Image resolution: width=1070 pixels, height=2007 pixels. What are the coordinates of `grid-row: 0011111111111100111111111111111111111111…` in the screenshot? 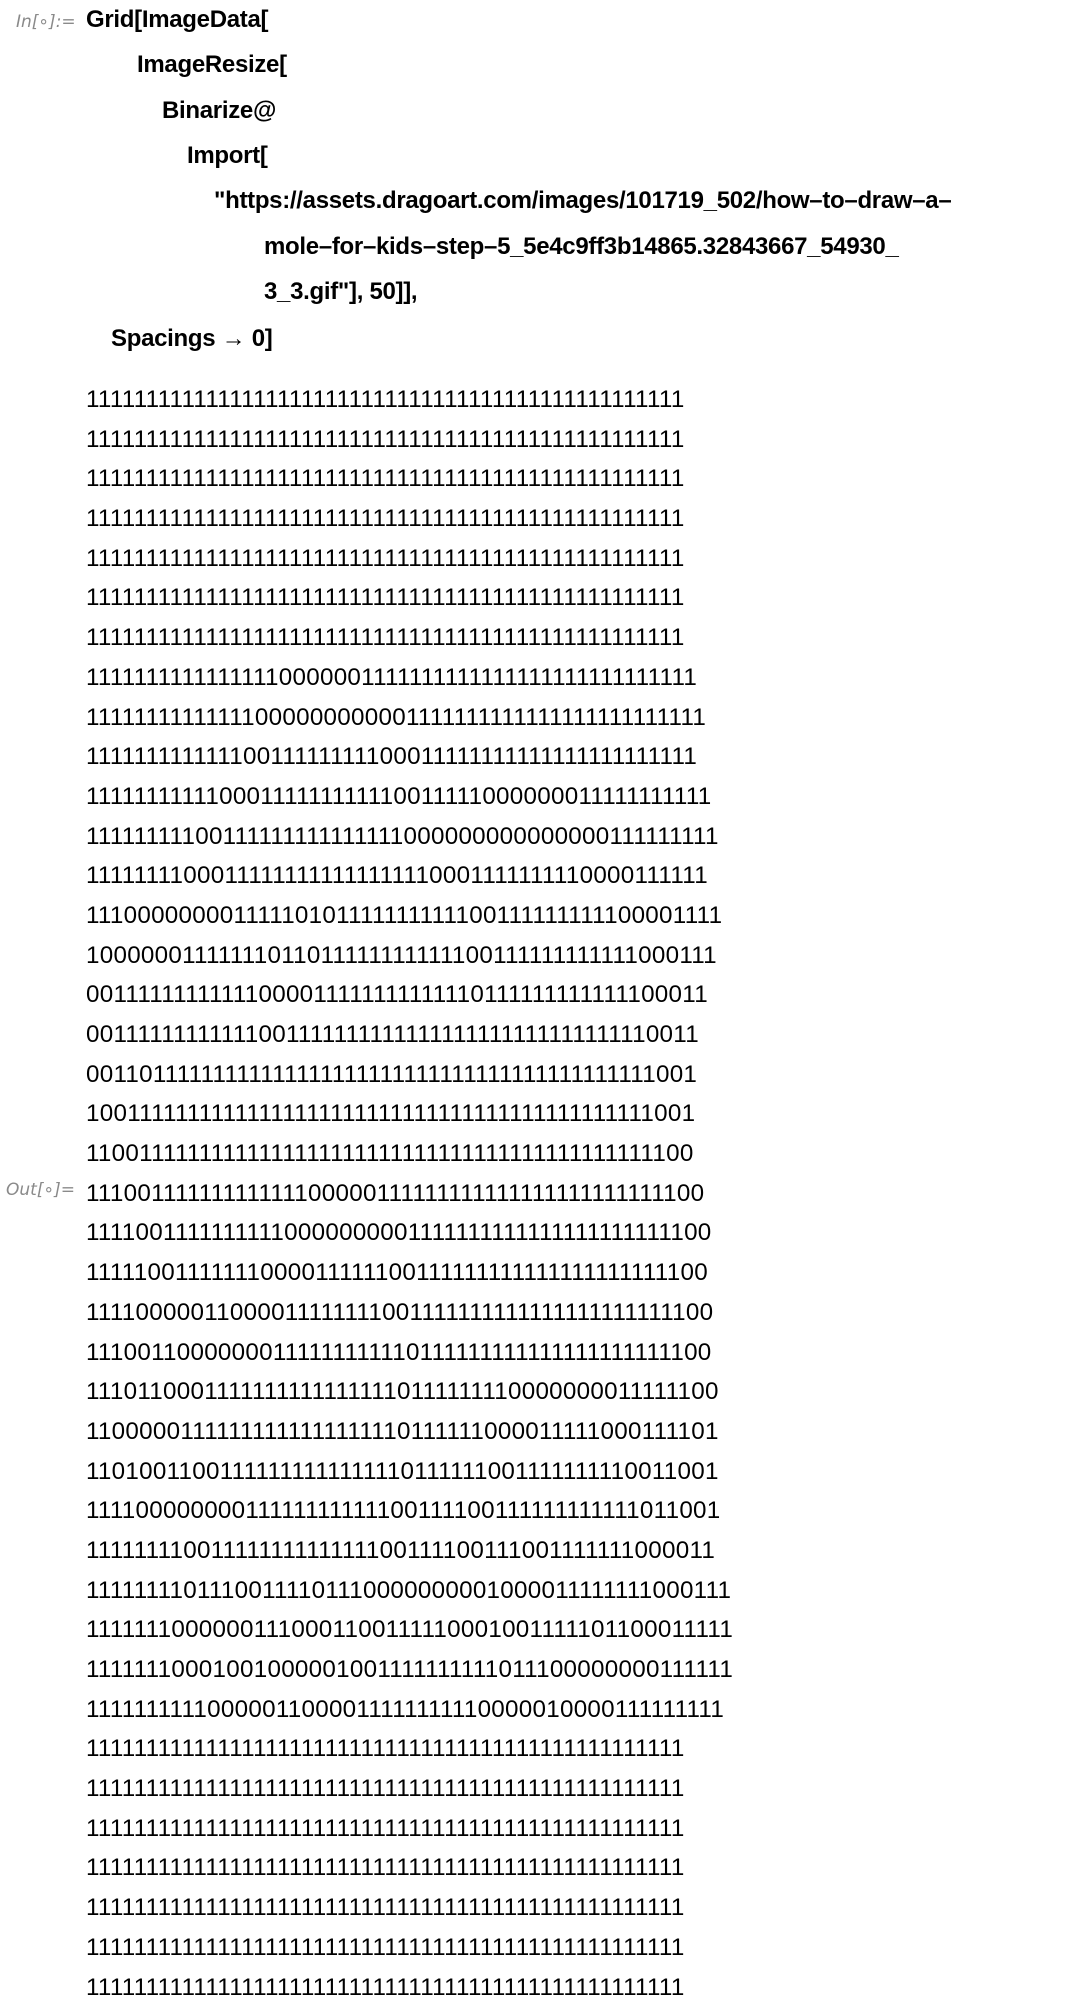 It's located at (409, 1035).